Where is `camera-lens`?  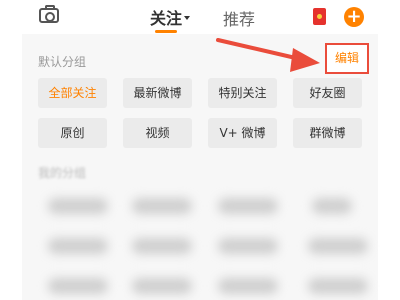 camera-lens is located at coordinates (50, 17).